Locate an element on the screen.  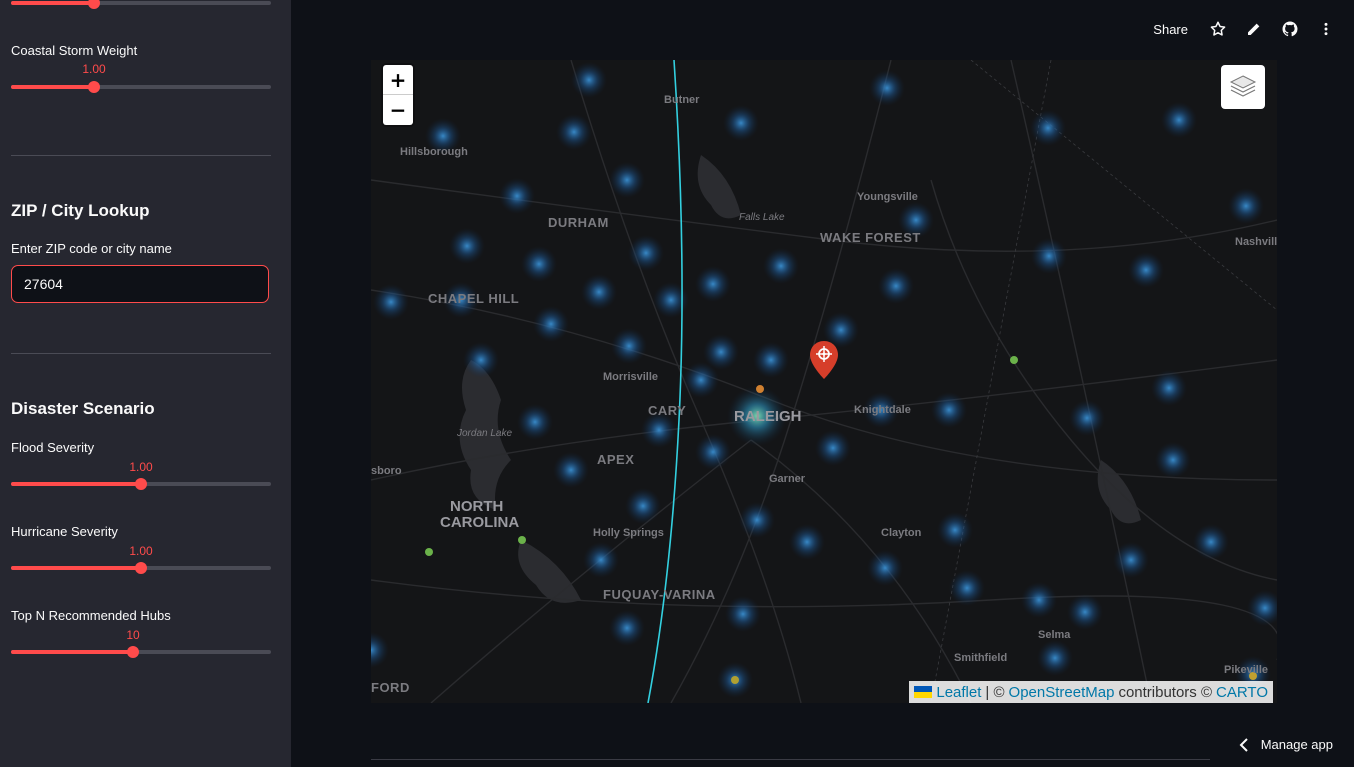
location-marker-icon is located at coordinates (824, 360).